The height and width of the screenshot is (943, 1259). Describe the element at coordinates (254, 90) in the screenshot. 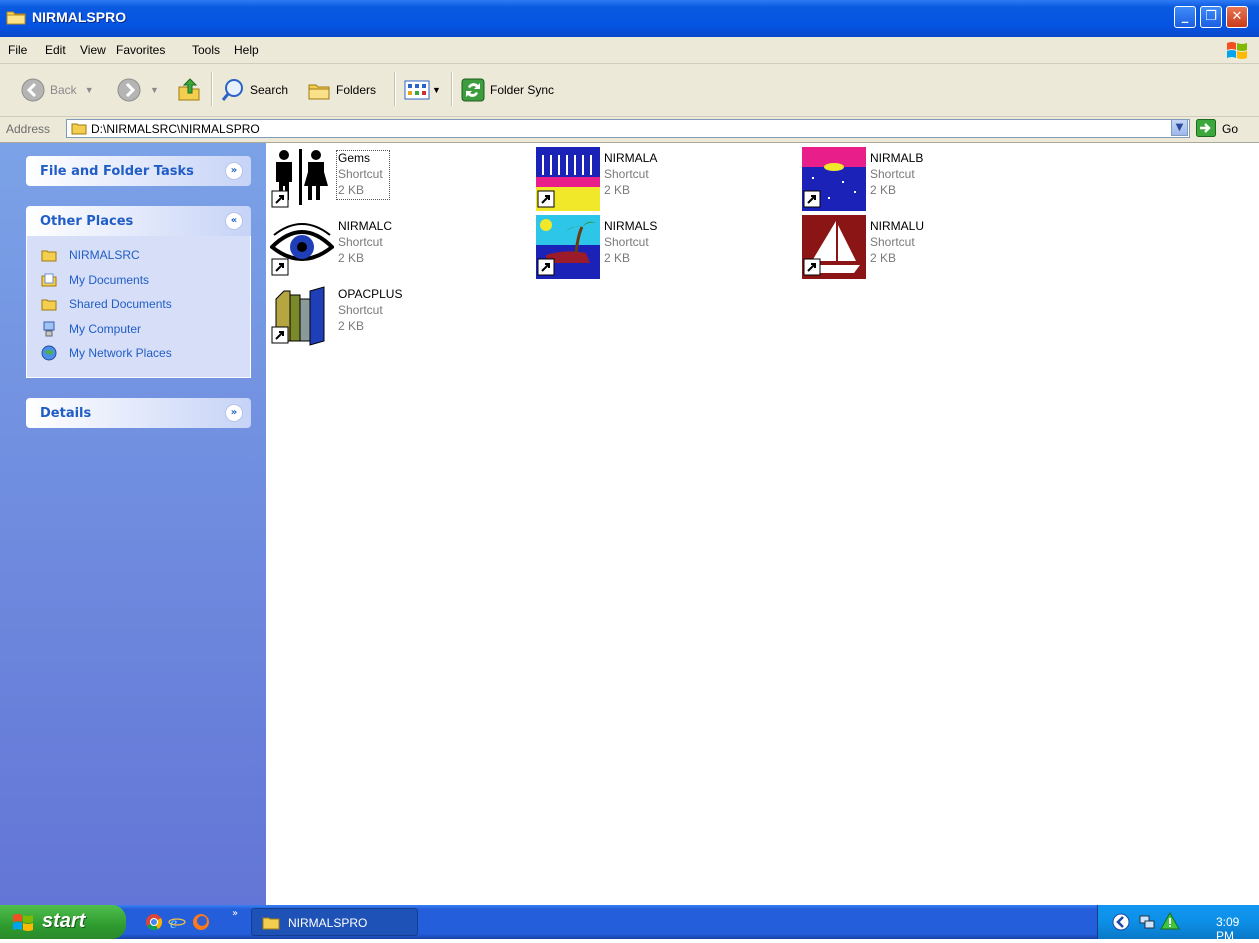

I see `search-button: Search` at that location.